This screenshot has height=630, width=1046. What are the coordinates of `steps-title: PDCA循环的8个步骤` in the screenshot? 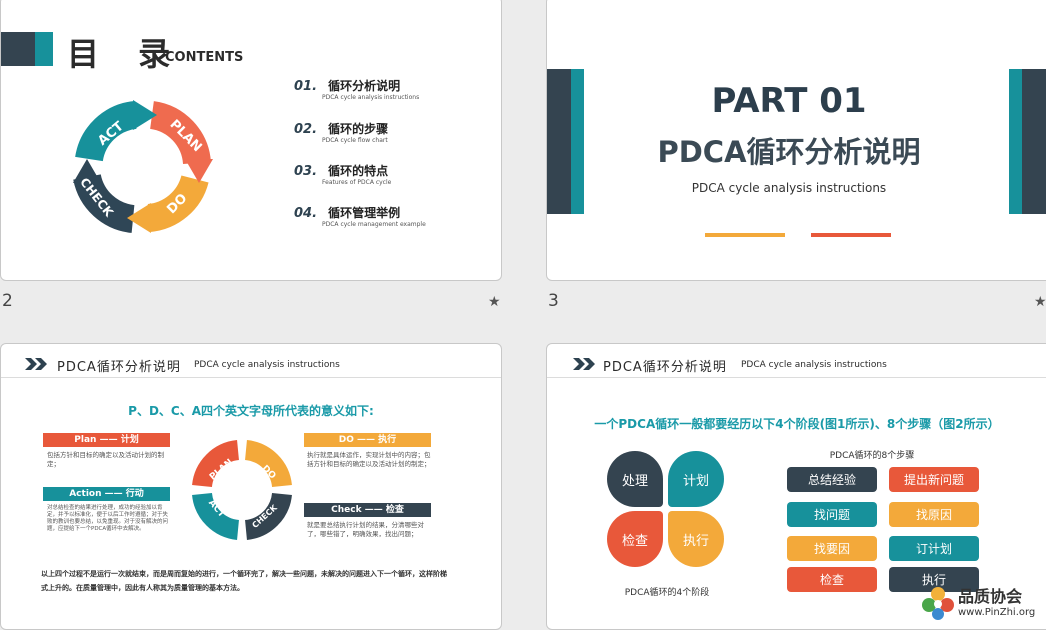 It's located at (872, 456).